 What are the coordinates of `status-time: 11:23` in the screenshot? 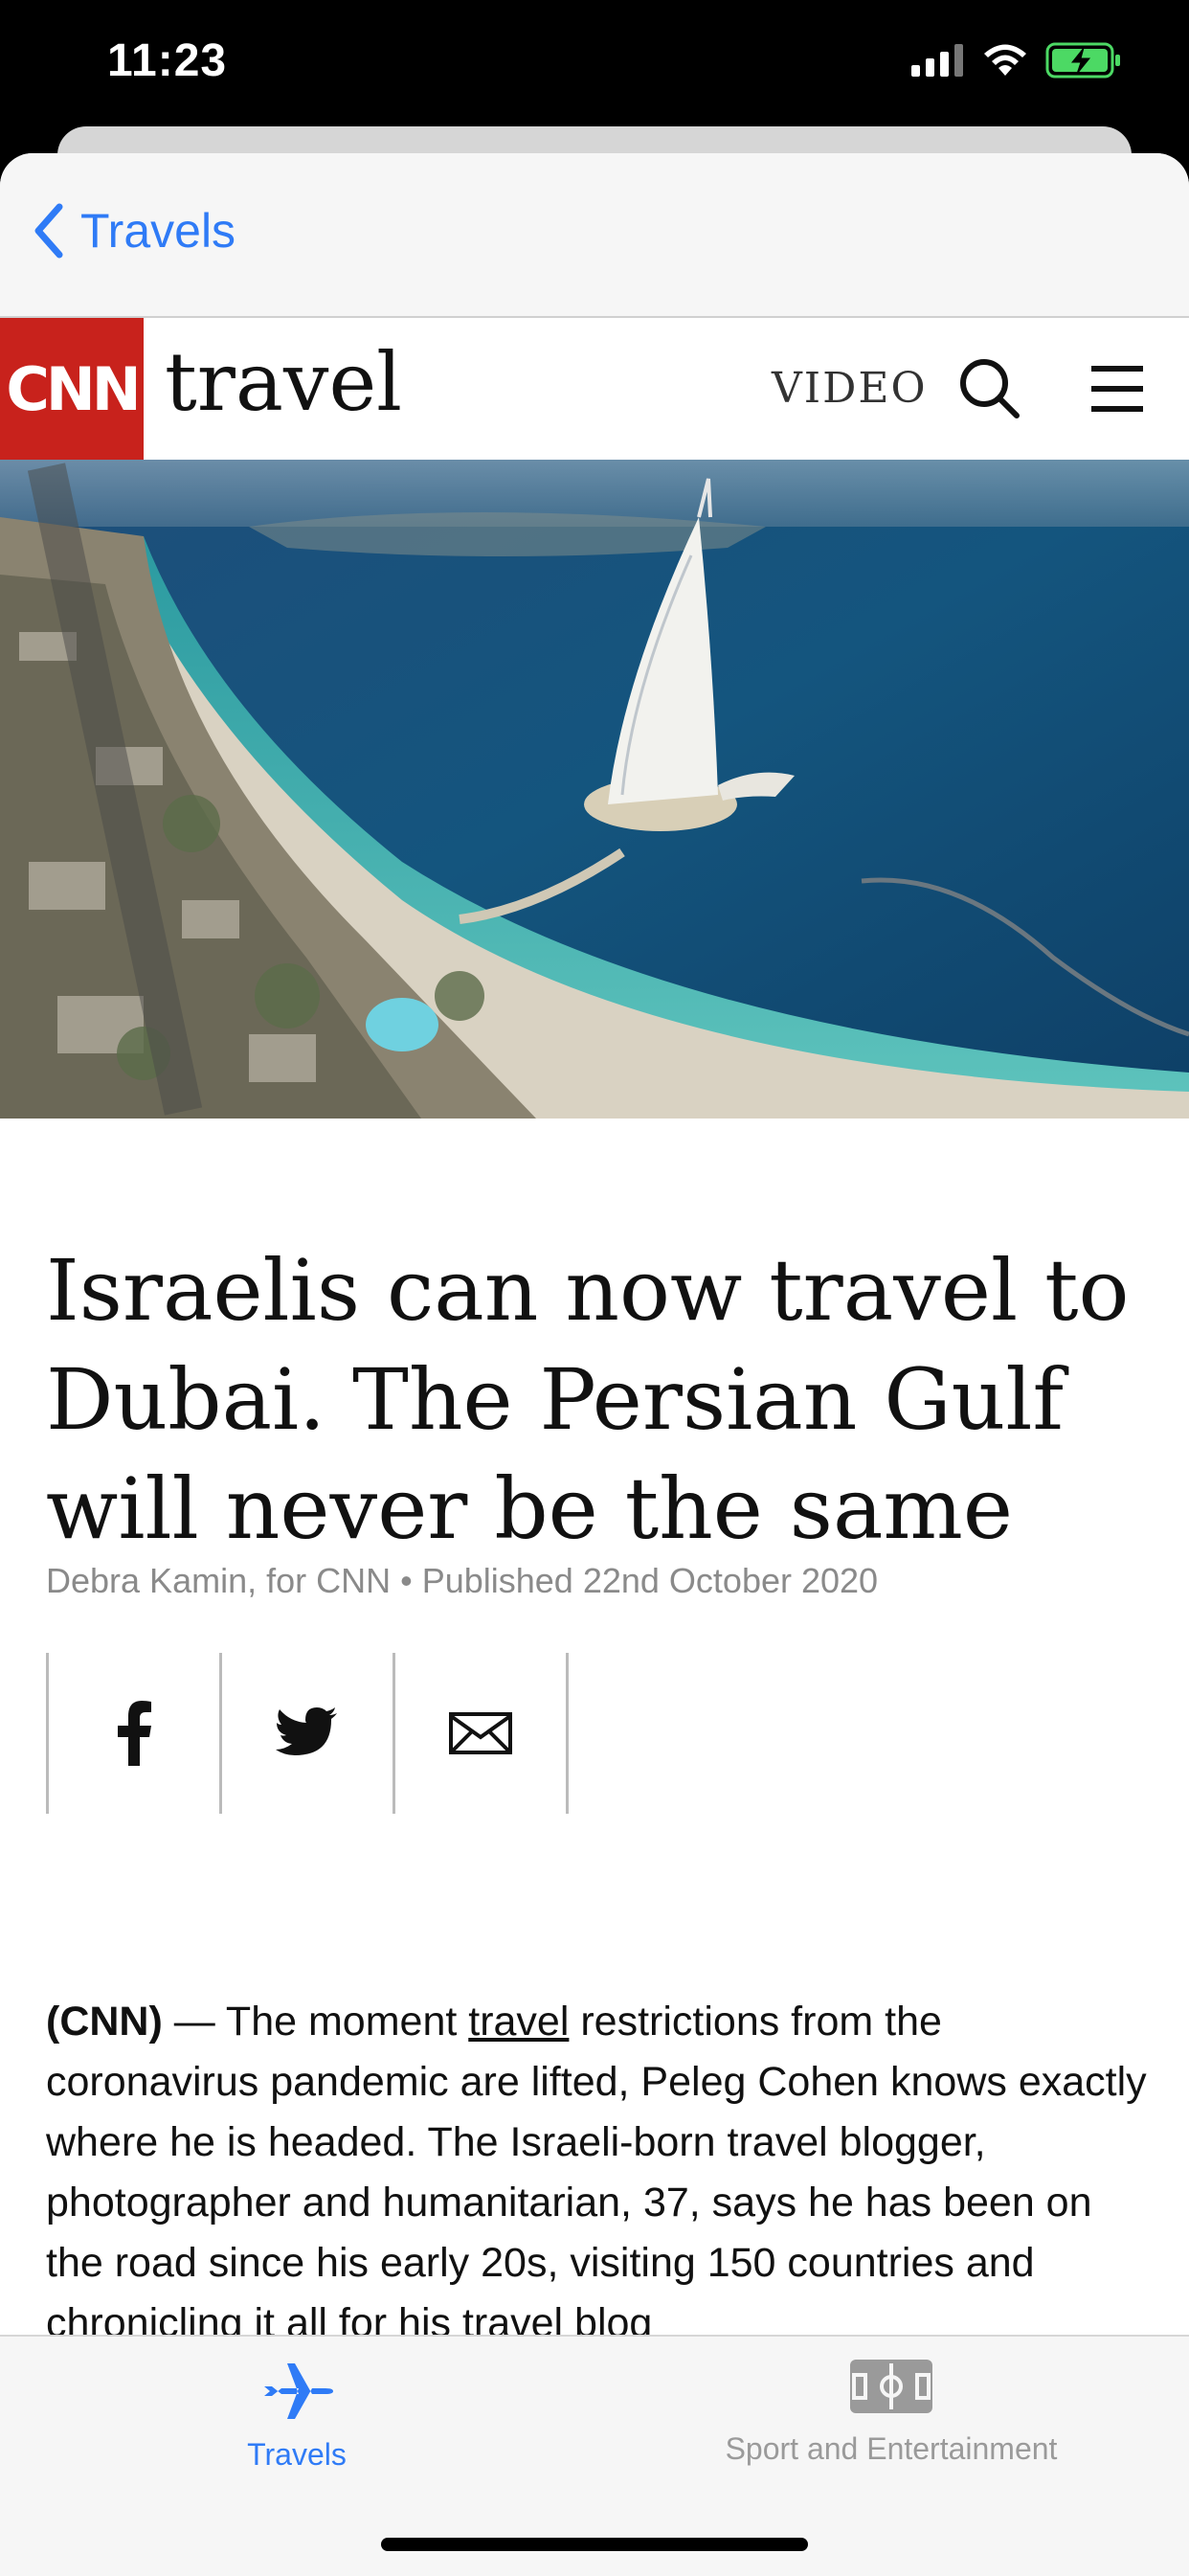 It's located at (167, 60).